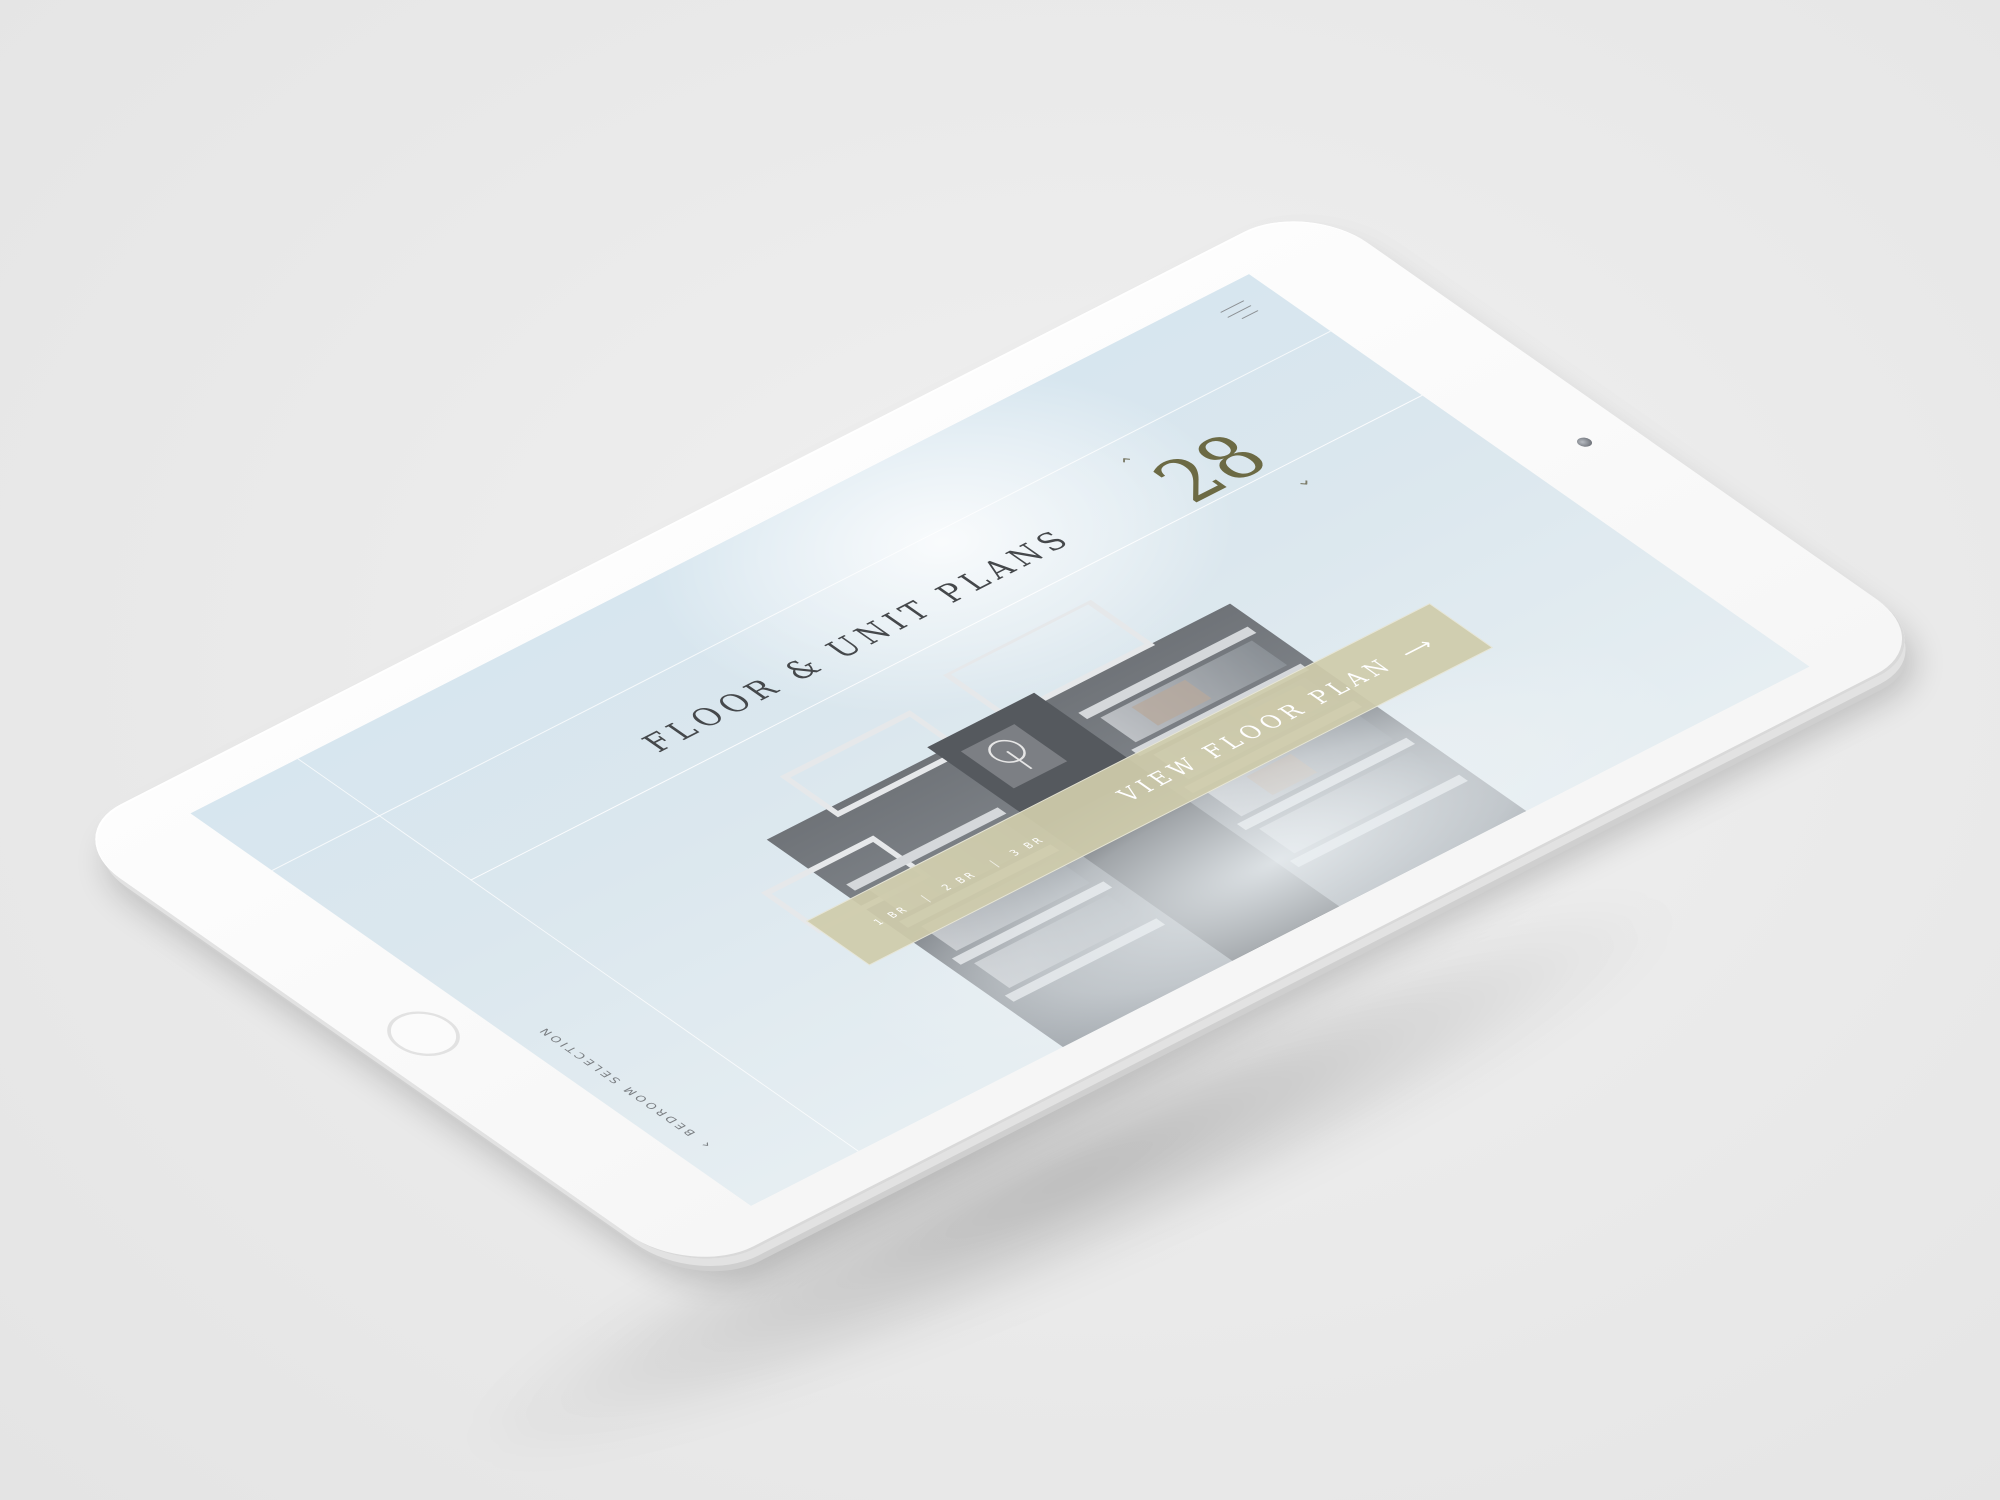 The height and width of the screenshot is (1500, 2000). I want to click on menu-line, so click(1250, 315).